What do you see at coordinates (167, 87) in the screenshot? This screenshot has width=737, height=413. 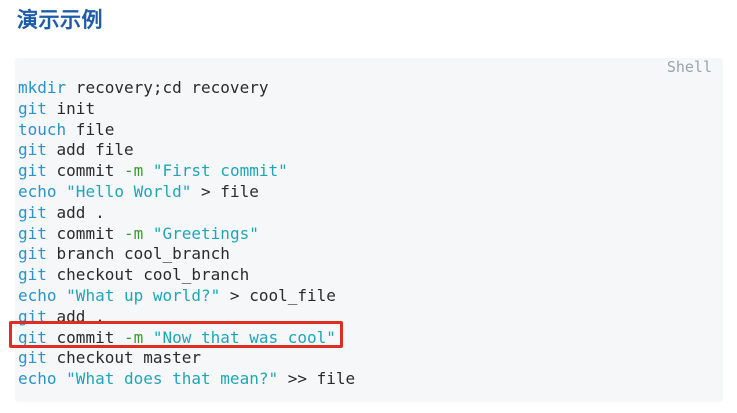 I see `code-text-token: recovery;cd recovery` at bounding box center [167, 87].